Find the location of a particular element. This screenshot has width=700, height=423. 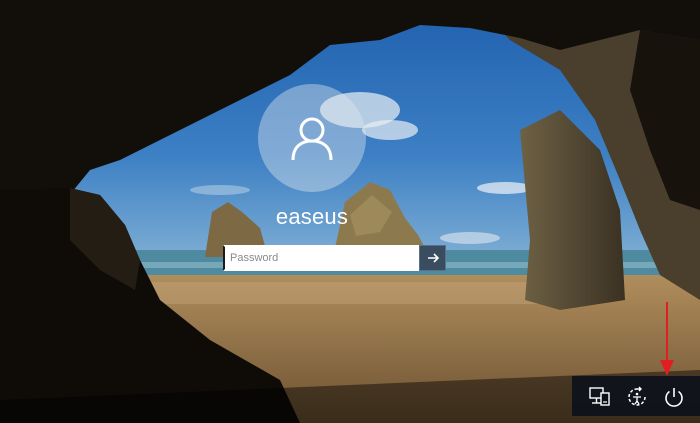

password-box is located at coordinates (334, 258).